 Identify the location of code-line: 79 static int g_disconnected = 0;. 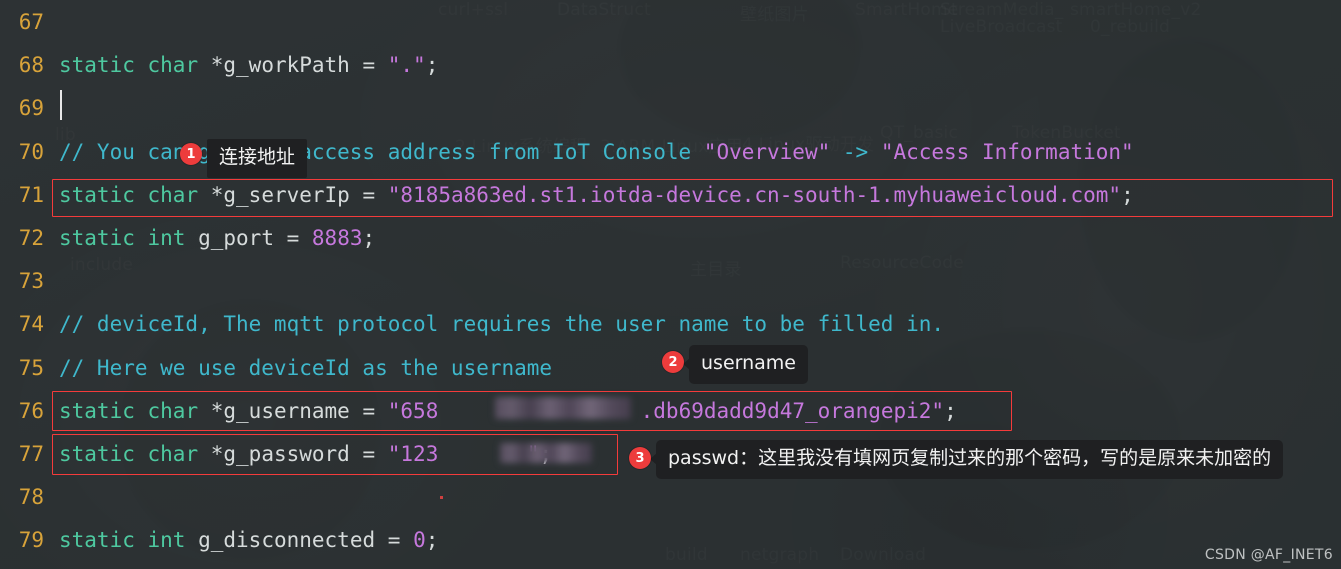
(670, 540).